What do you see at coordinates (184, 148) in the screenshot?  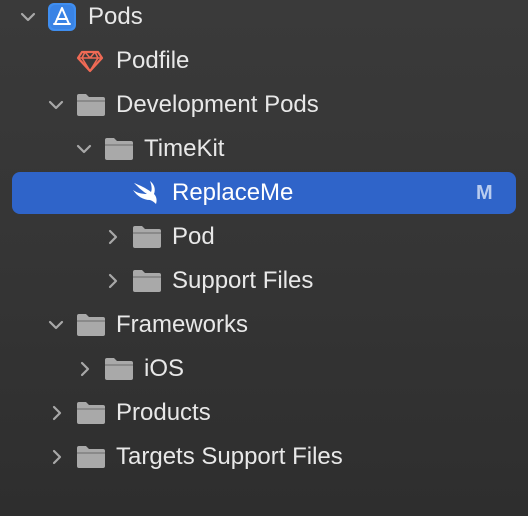 I see `tree-row-label: TimeKit` at bounding box center [184, 148].